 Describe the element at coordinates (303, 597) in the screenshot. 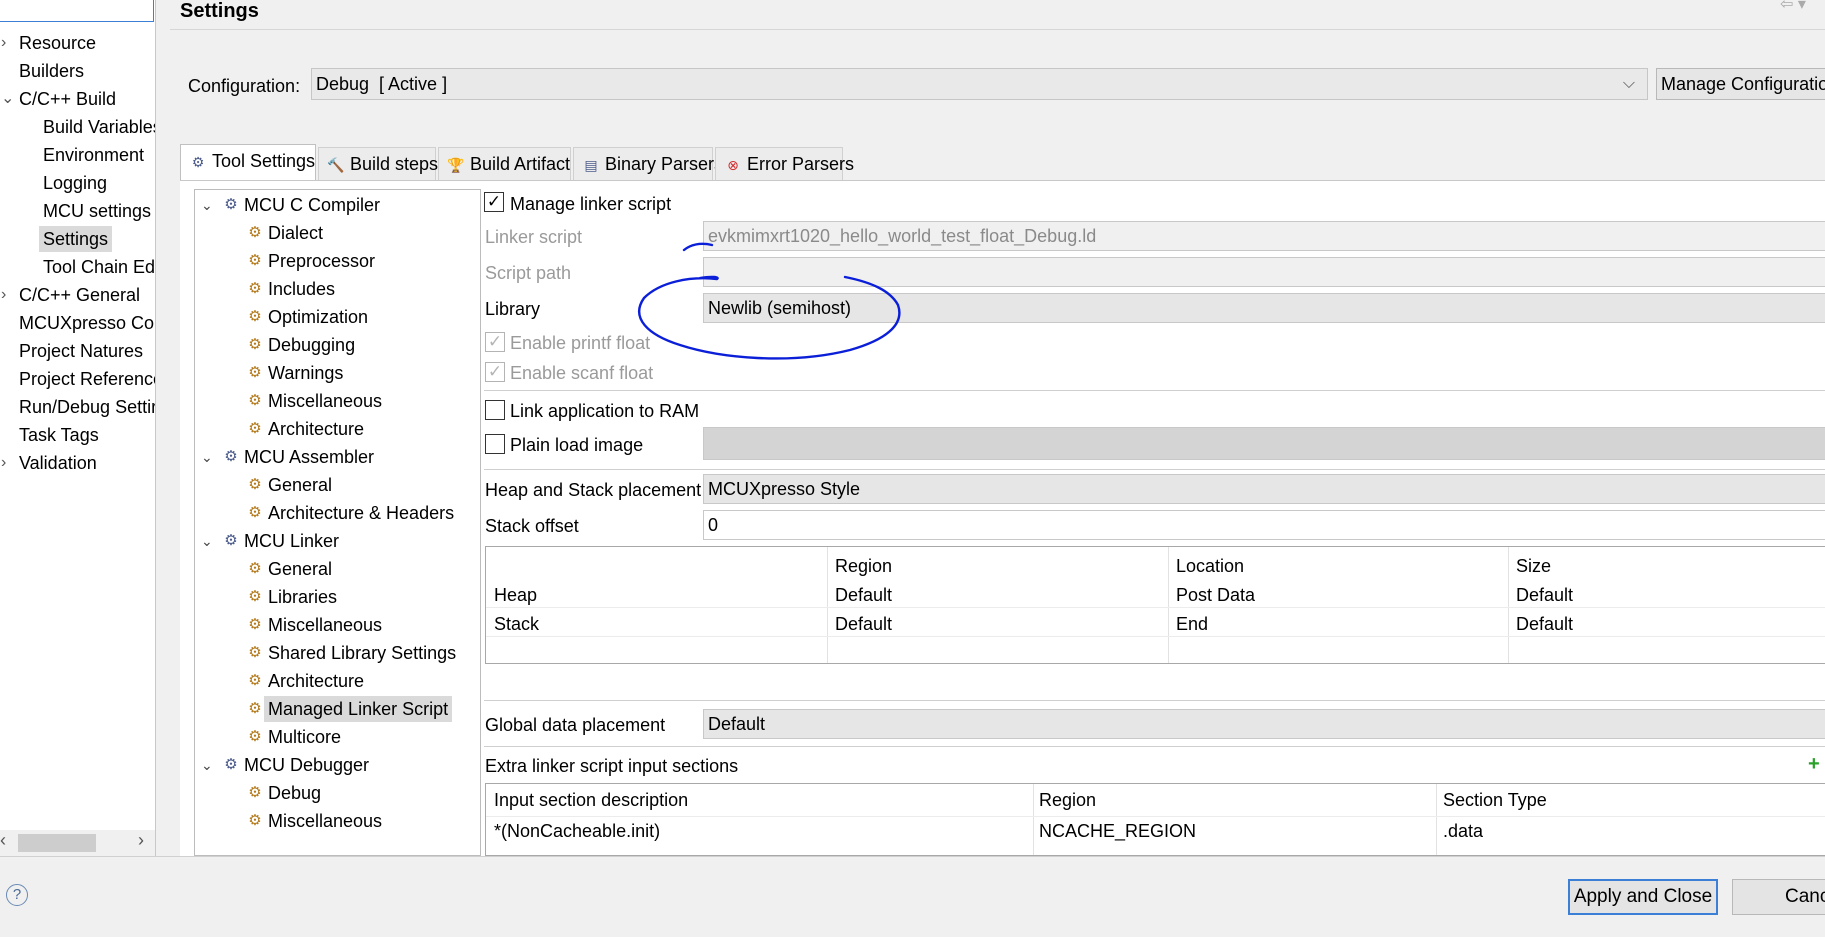

I see `tree-label: Libraries` at that location.